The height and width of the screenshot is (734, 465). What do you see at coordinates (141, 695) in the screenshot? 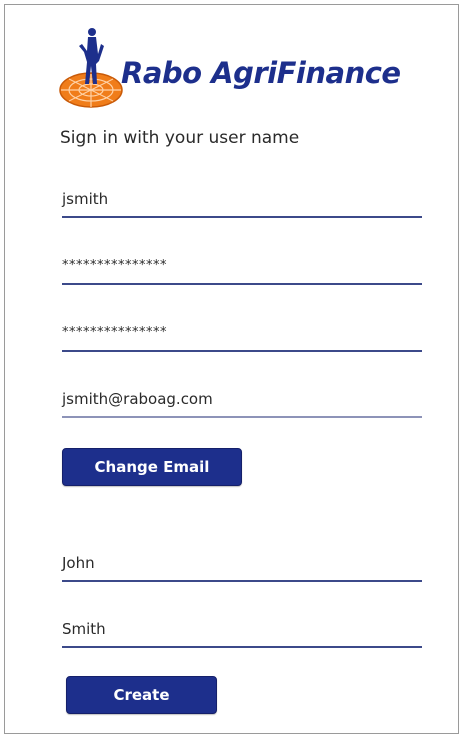
I see `create-button: Create` at bounding box center [141, 695].